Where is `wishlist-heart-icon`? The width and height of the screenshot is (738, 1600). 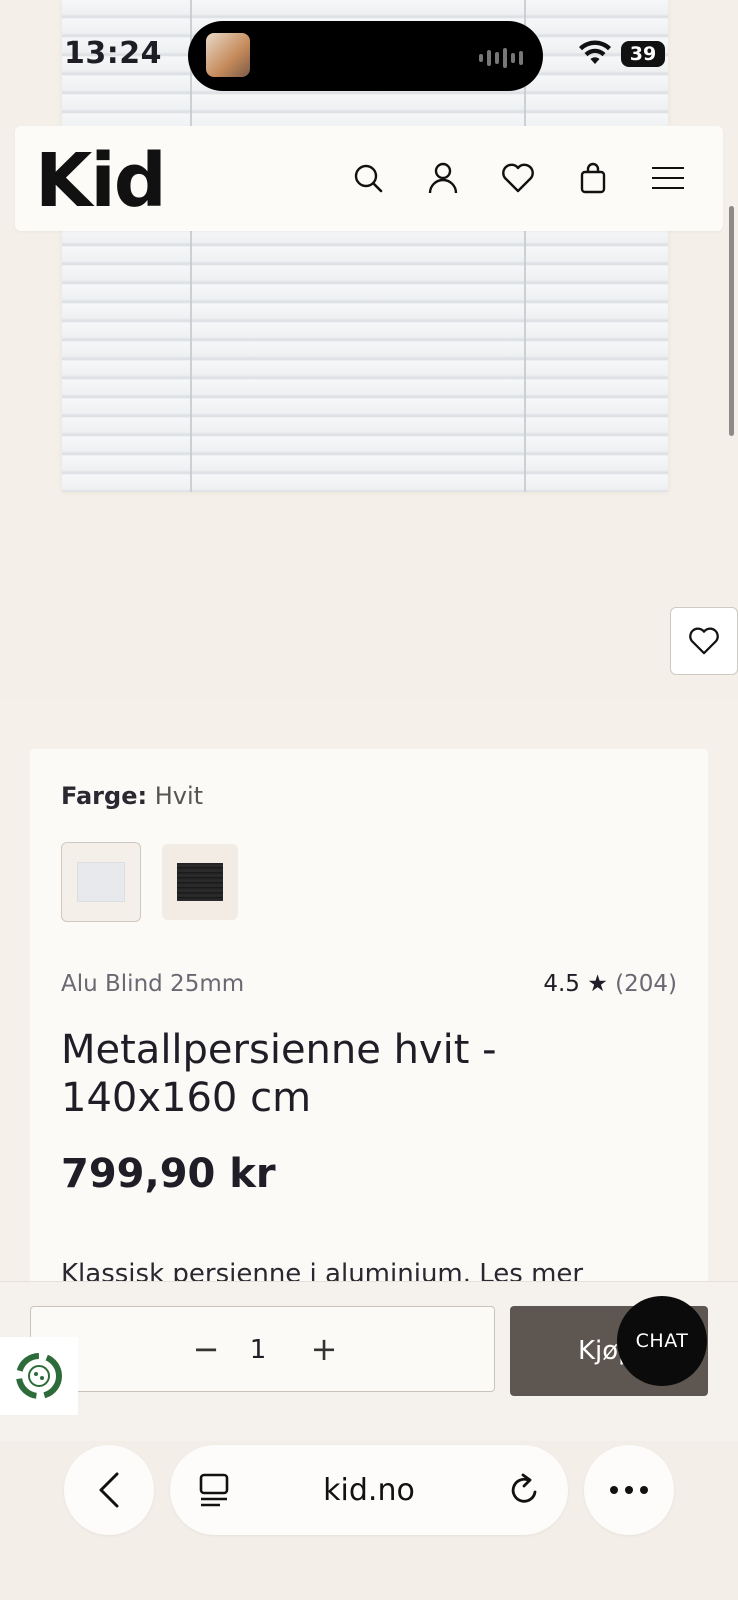 wishlist-heart-icon is located at coordinates (518, 178).